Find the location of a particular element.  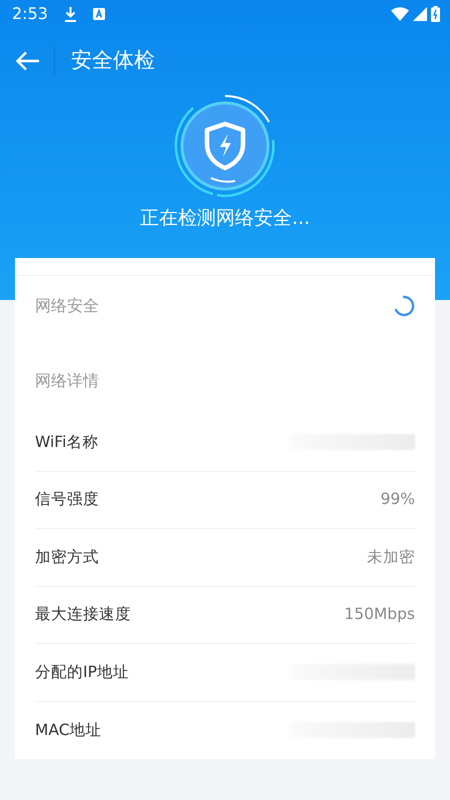

row-label: 最大连接速度 is located at coordinates (83, 615).